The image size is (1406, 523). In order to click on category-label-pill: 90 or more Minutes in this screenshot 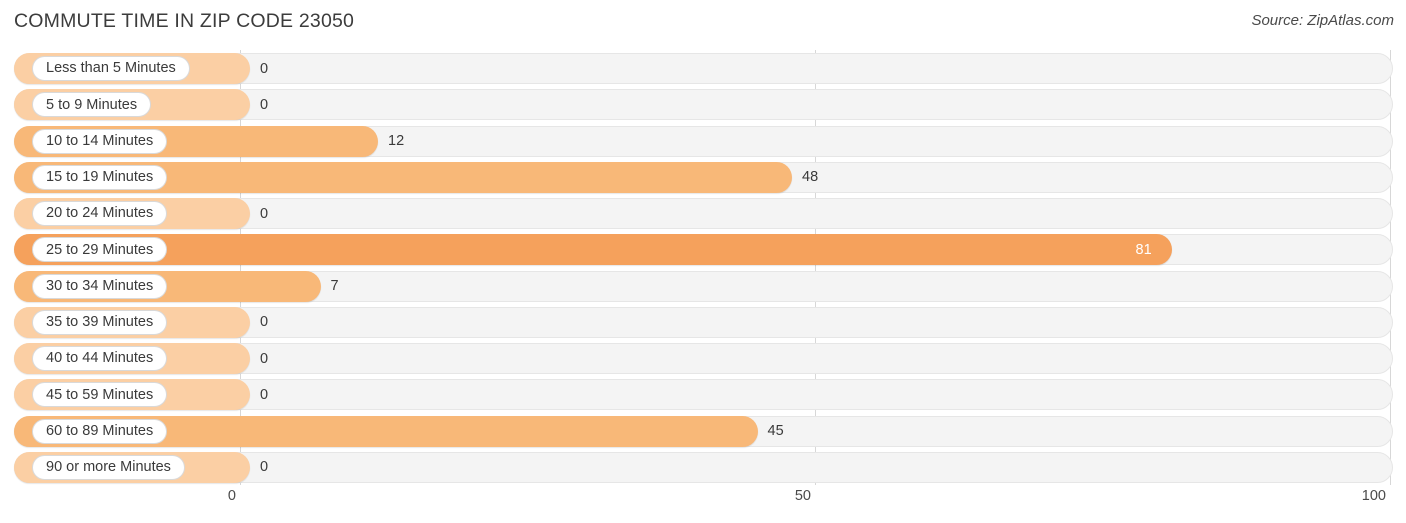, I will do `click(108, 467)`.